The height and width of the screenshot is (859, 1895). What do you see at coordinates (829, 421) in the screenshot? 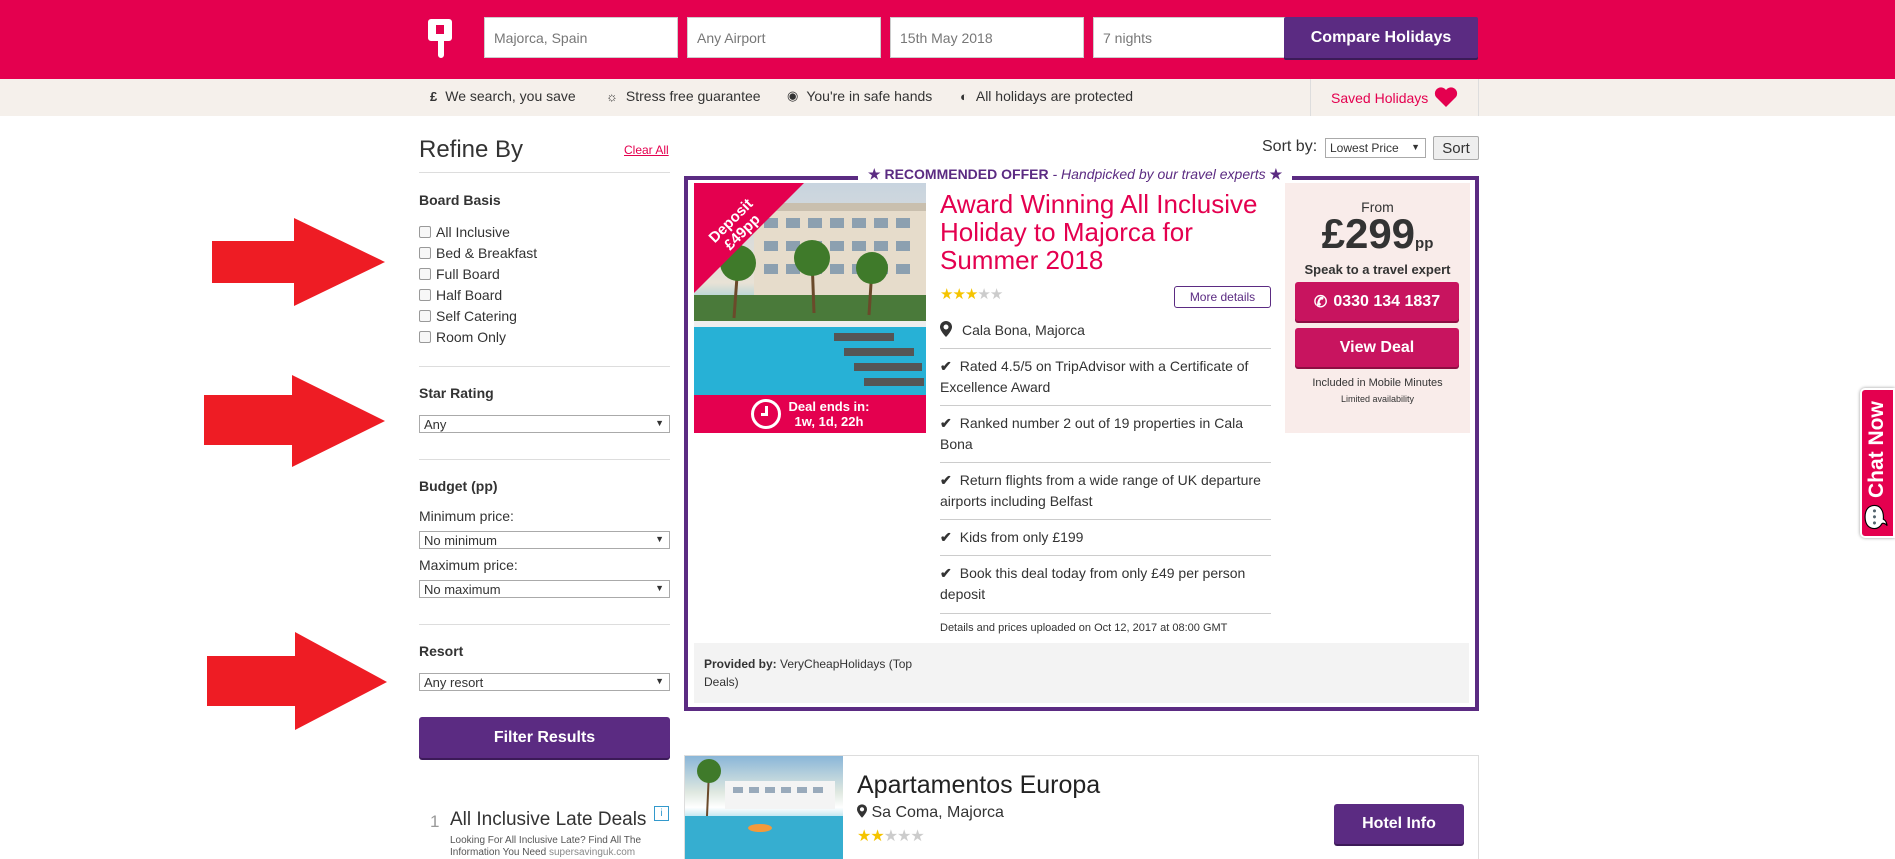
I see `deal-ends-value: 1w, 1d, 22h` at bounding box center [829, 421].